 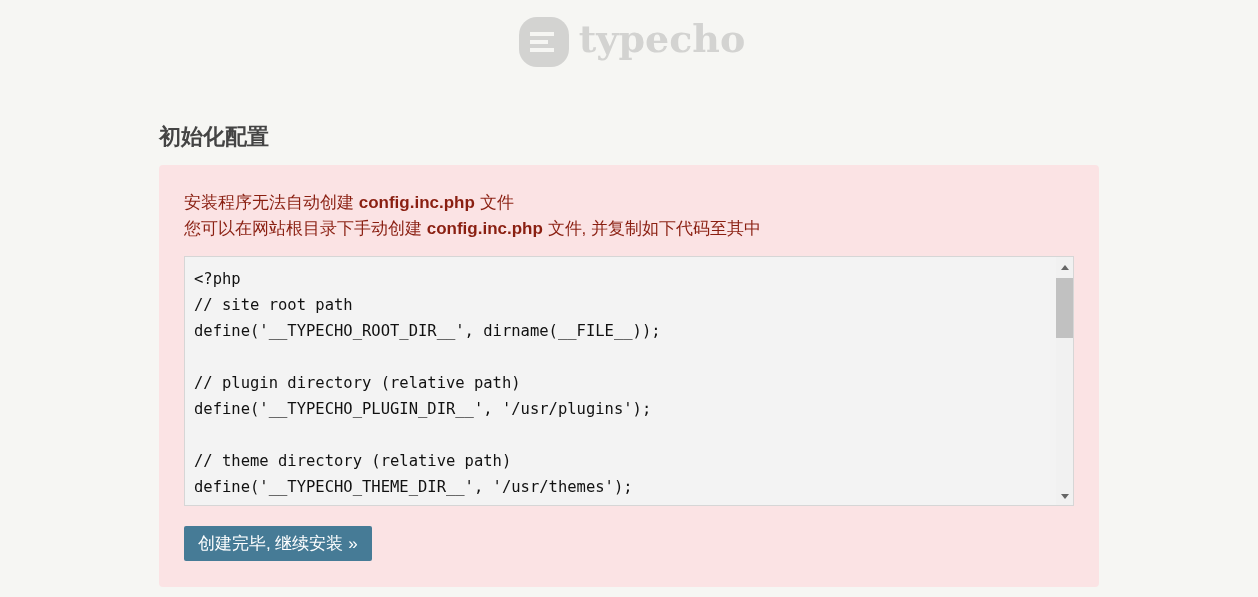 What do you see at coordinates (1064, 496) in the screenshot?
I see `scroll-down-icon` at bounding box center [1064, 496].